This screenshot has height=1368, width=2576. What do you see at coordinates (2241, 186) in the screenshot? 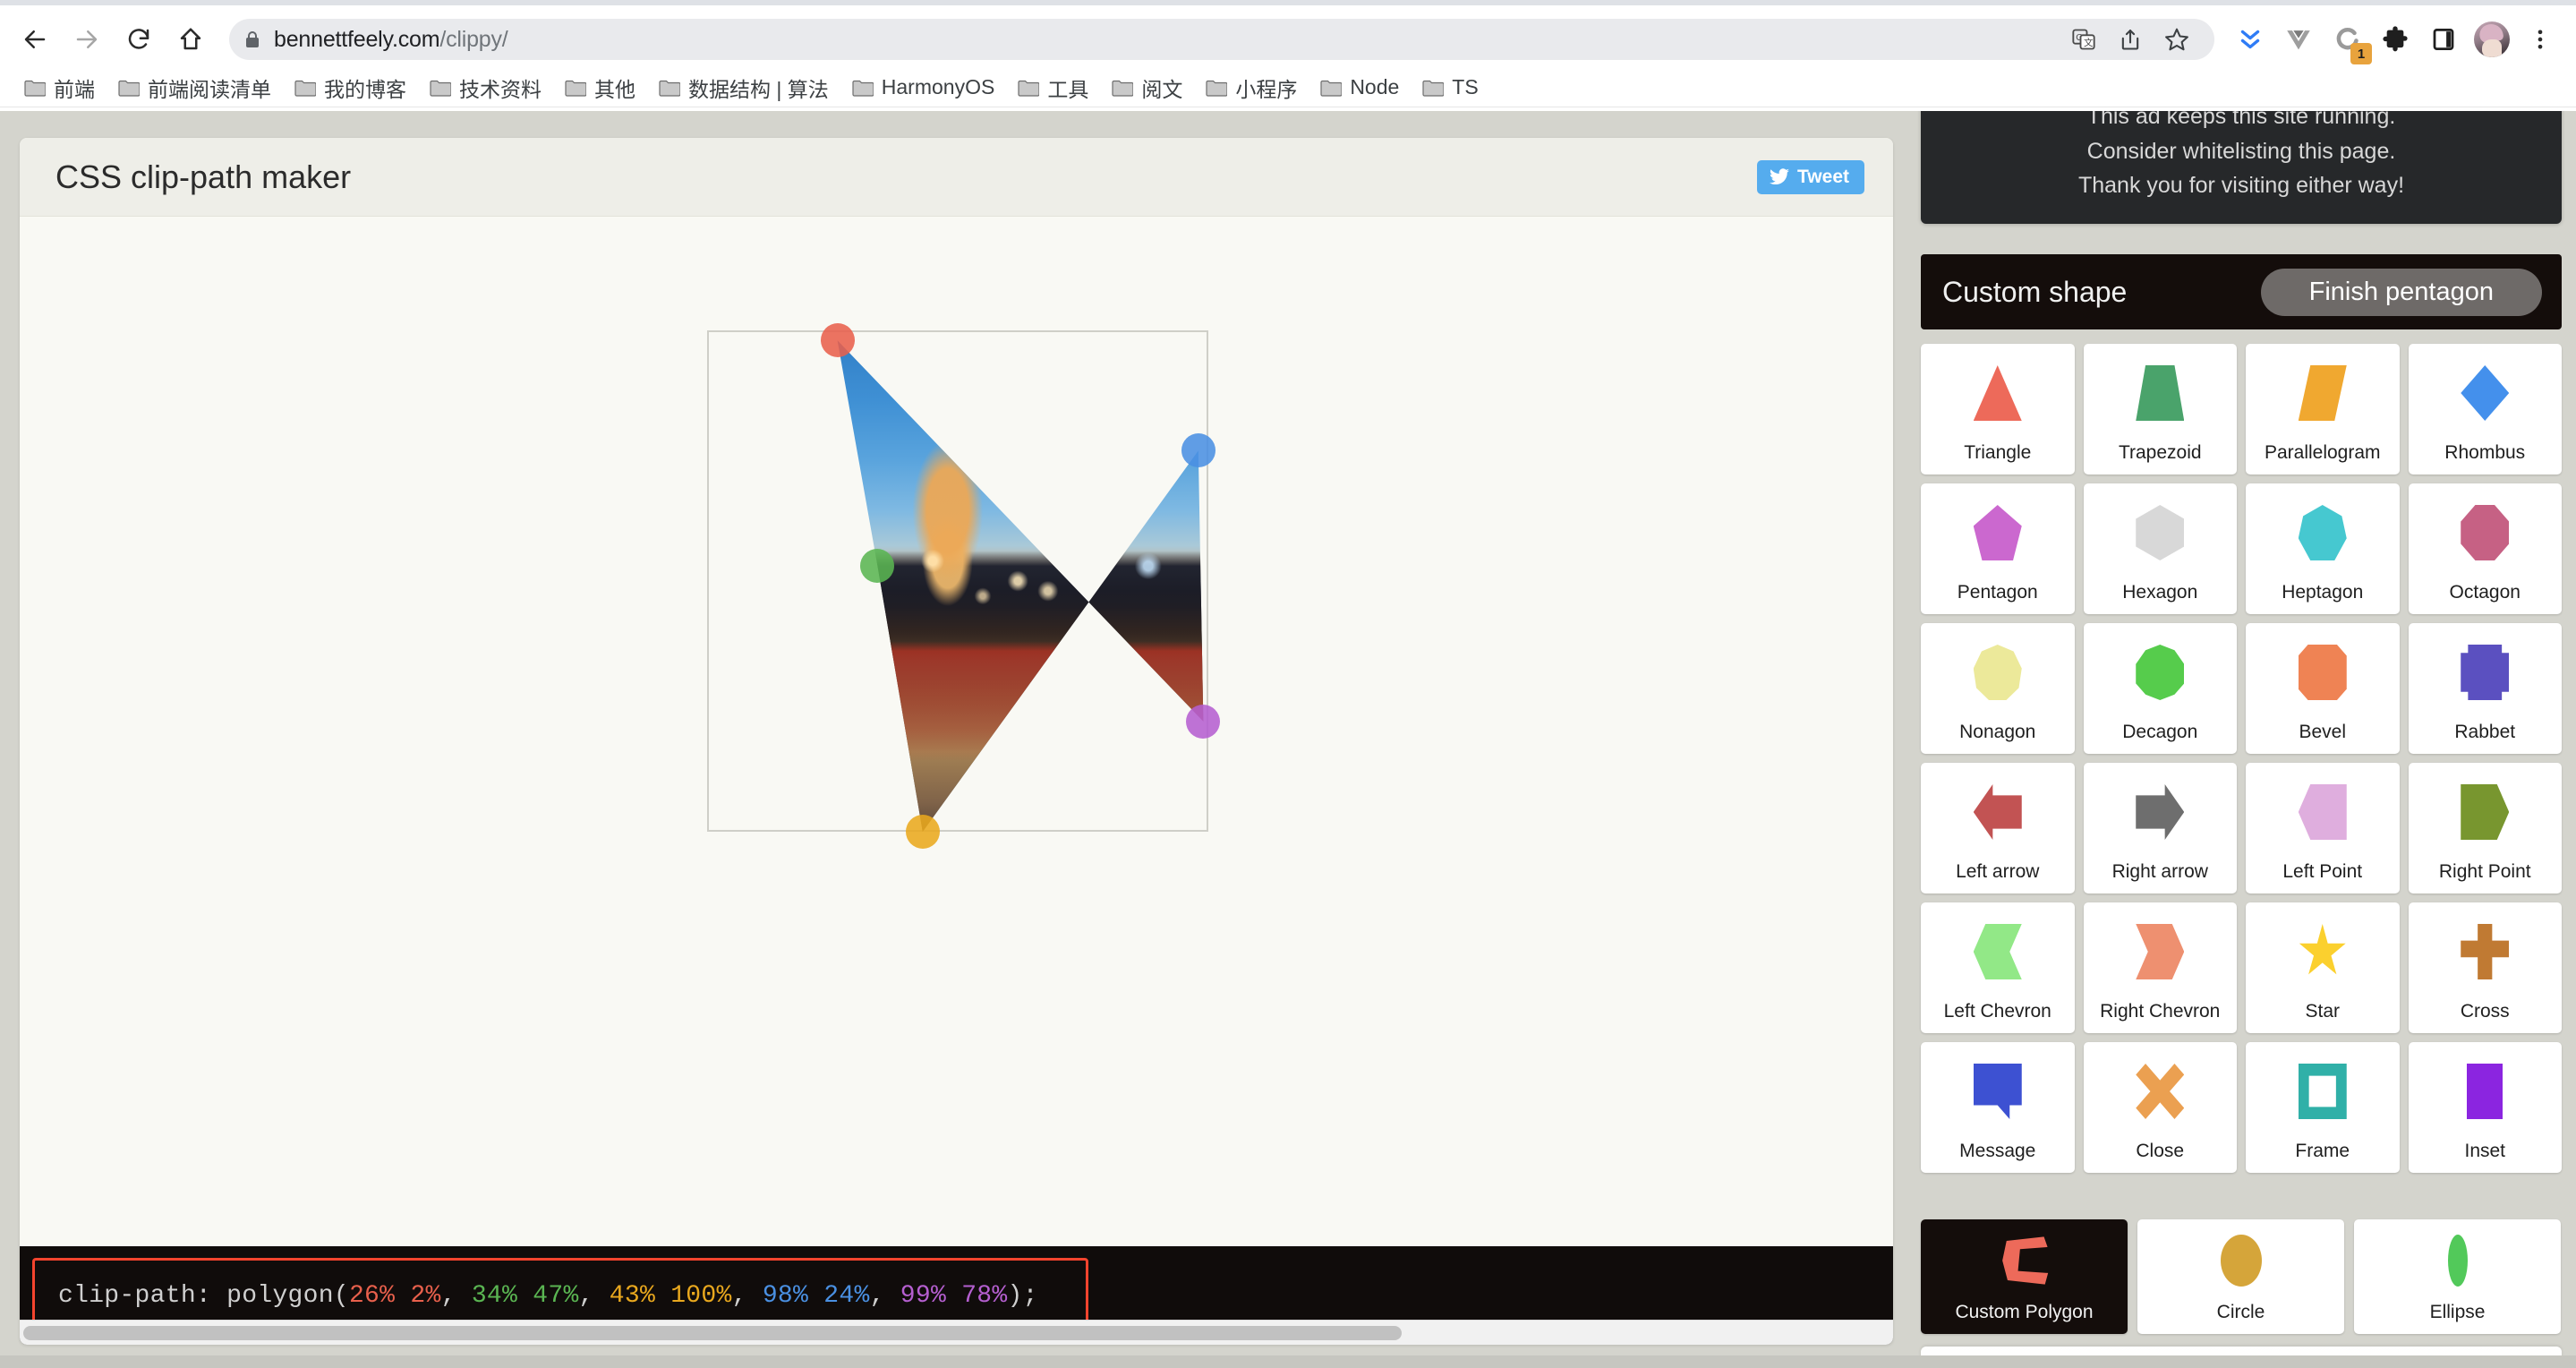
I see `ad-line-3: Thank you for visiting either way!` at bounding box center [2241, 186].